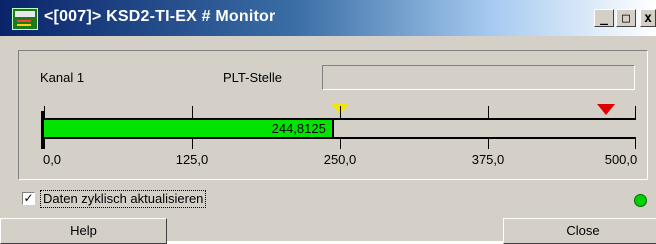  I want to click on minimize-button: _, so click(604, 18).